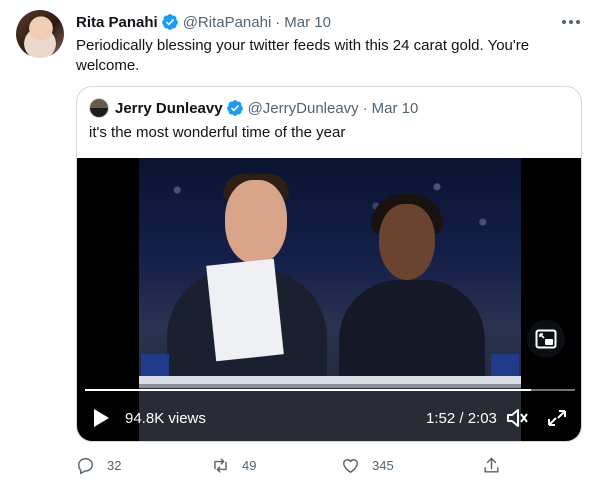  Describe the element at coordinates (99, 108) in the screenshot. I see `quoted-author-avatar` at that location.